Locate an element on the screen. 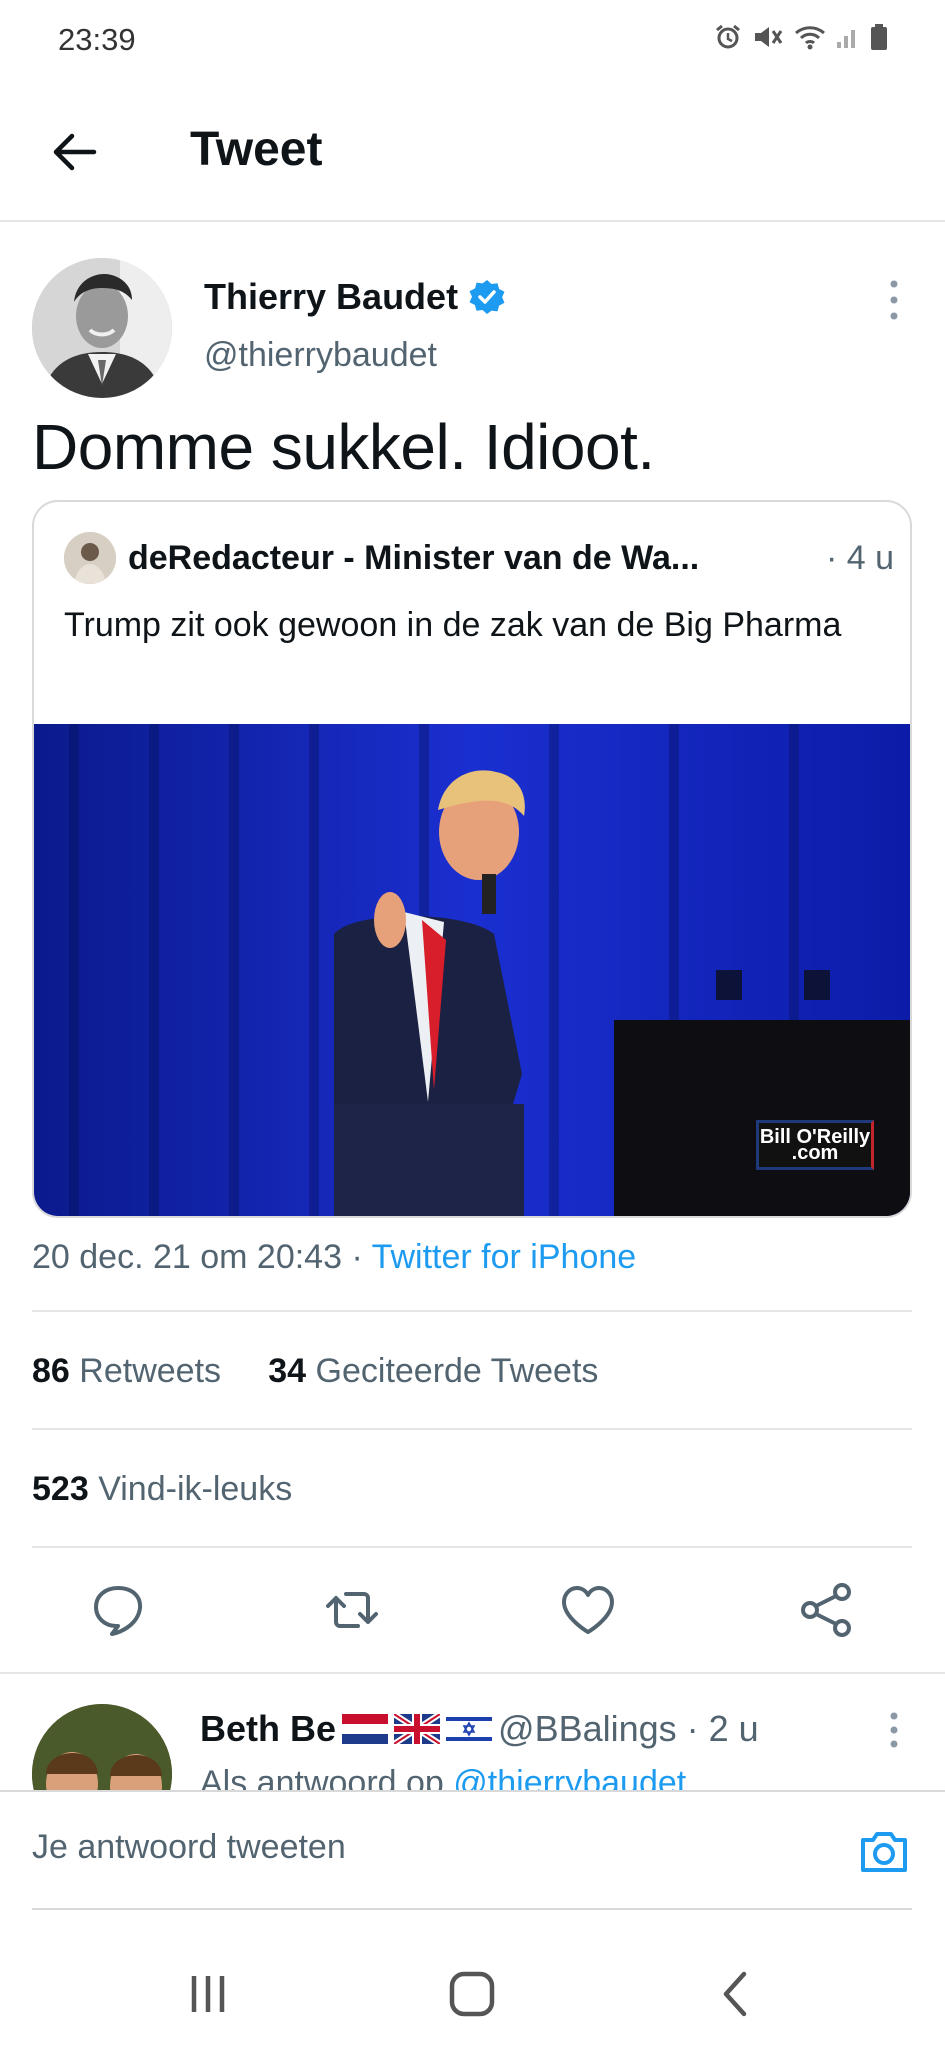  author-handle: @thierrybaudet is located at coordinates (320, 355).